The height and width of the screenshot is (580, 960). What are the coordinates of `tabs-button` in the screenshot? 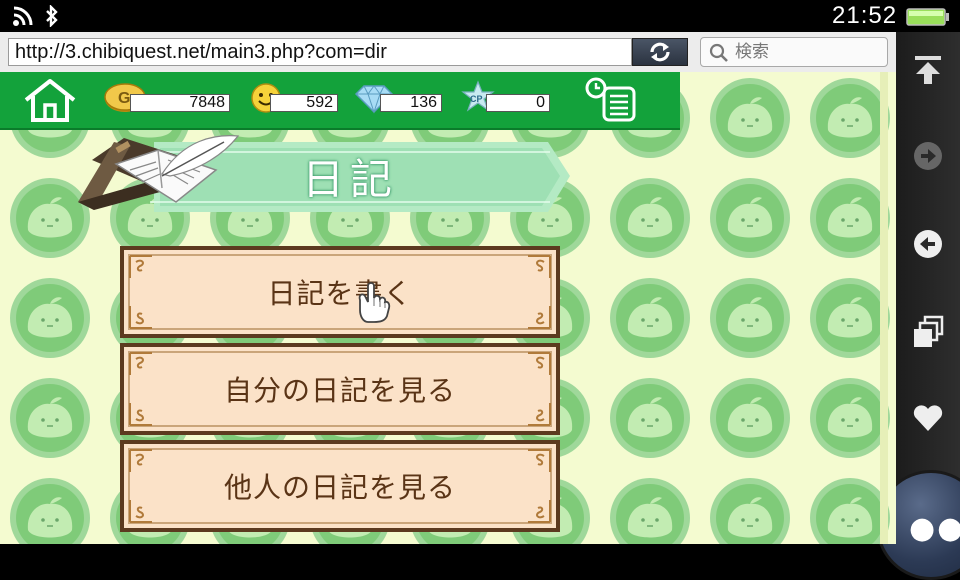 It's located at (928, 332).